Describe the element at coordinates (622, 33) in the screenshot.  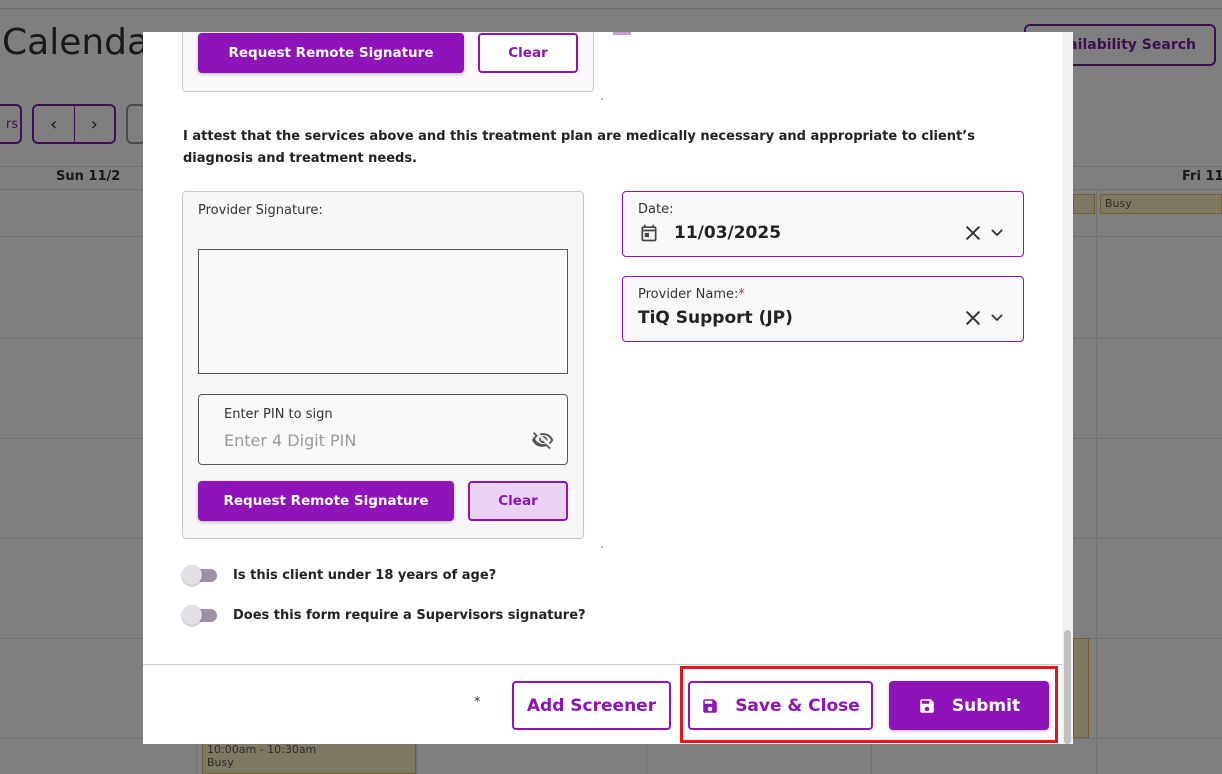
I see `checkbox-edge` at that location.